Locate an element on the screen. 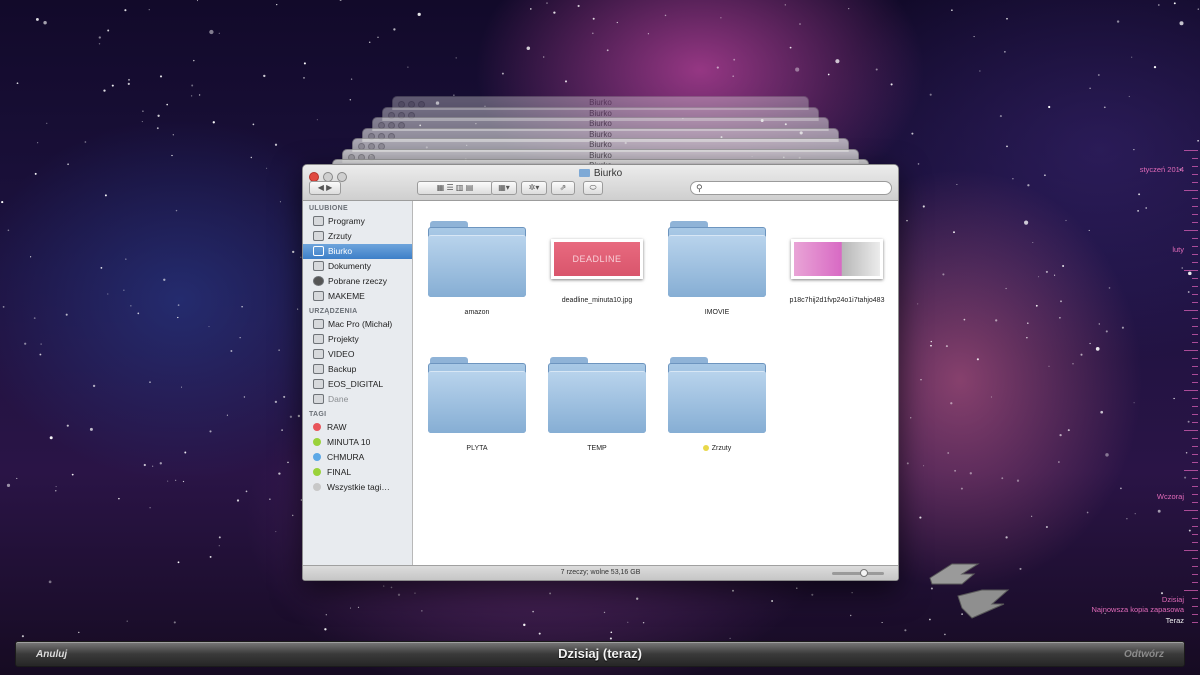  action-button: ✲▾ is located at coordinates (534, 188).